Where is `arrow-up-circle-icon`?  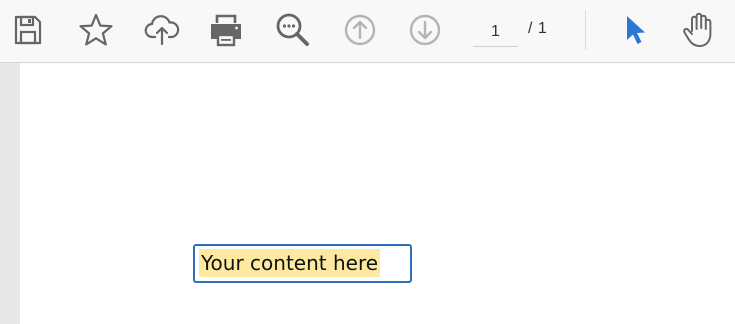 arrow-up-circle-icon is located at coordinates (360, 30).